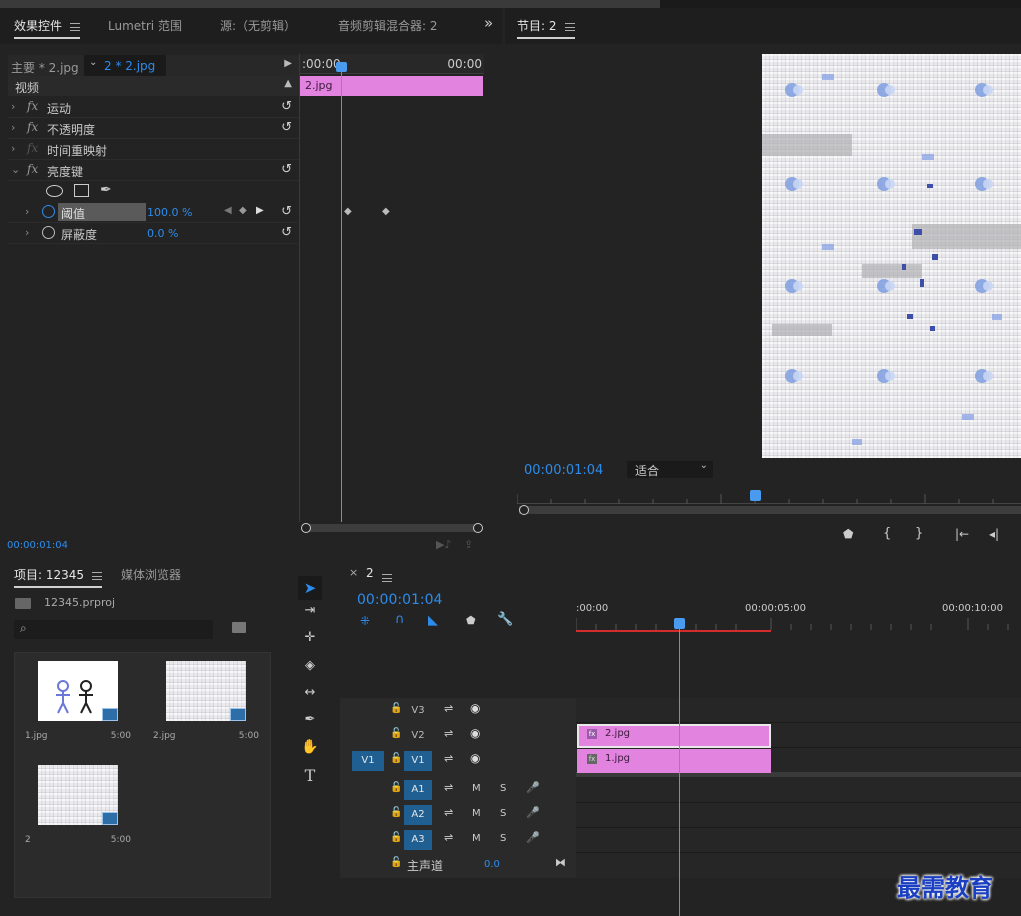 The height and width of the screenshot is (916, 1021). I want to click on play-only-clip-icon: ▶, so click(288, 63).